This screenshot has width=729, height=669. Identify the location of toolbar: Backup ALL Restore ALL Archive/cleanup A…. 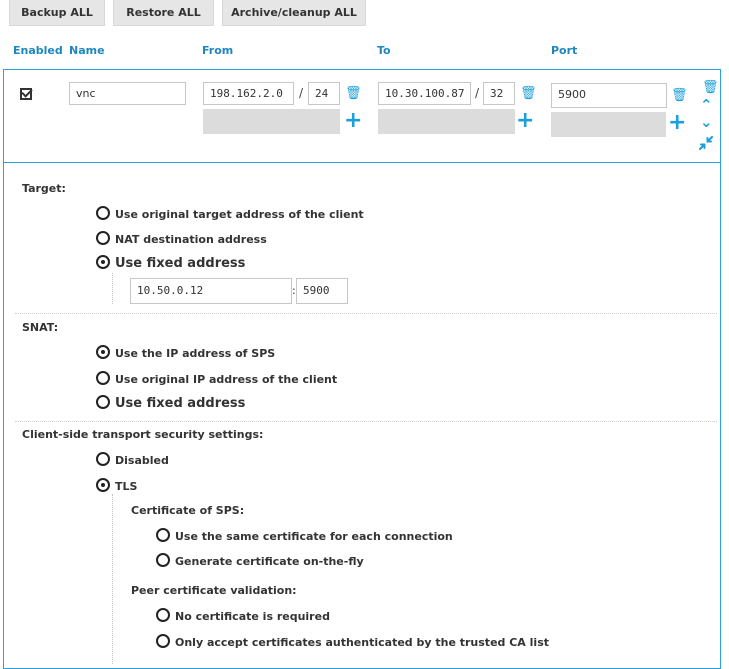
(364, 14).